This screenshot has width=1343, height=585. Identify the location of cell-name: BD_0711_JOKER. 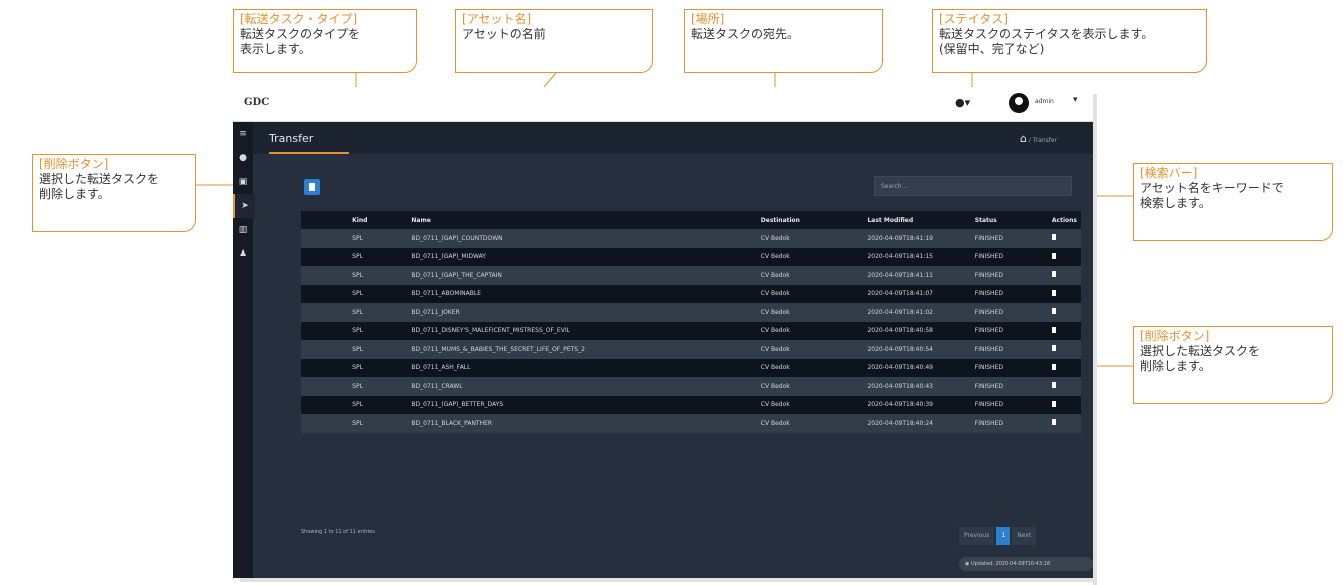
(582, 312).